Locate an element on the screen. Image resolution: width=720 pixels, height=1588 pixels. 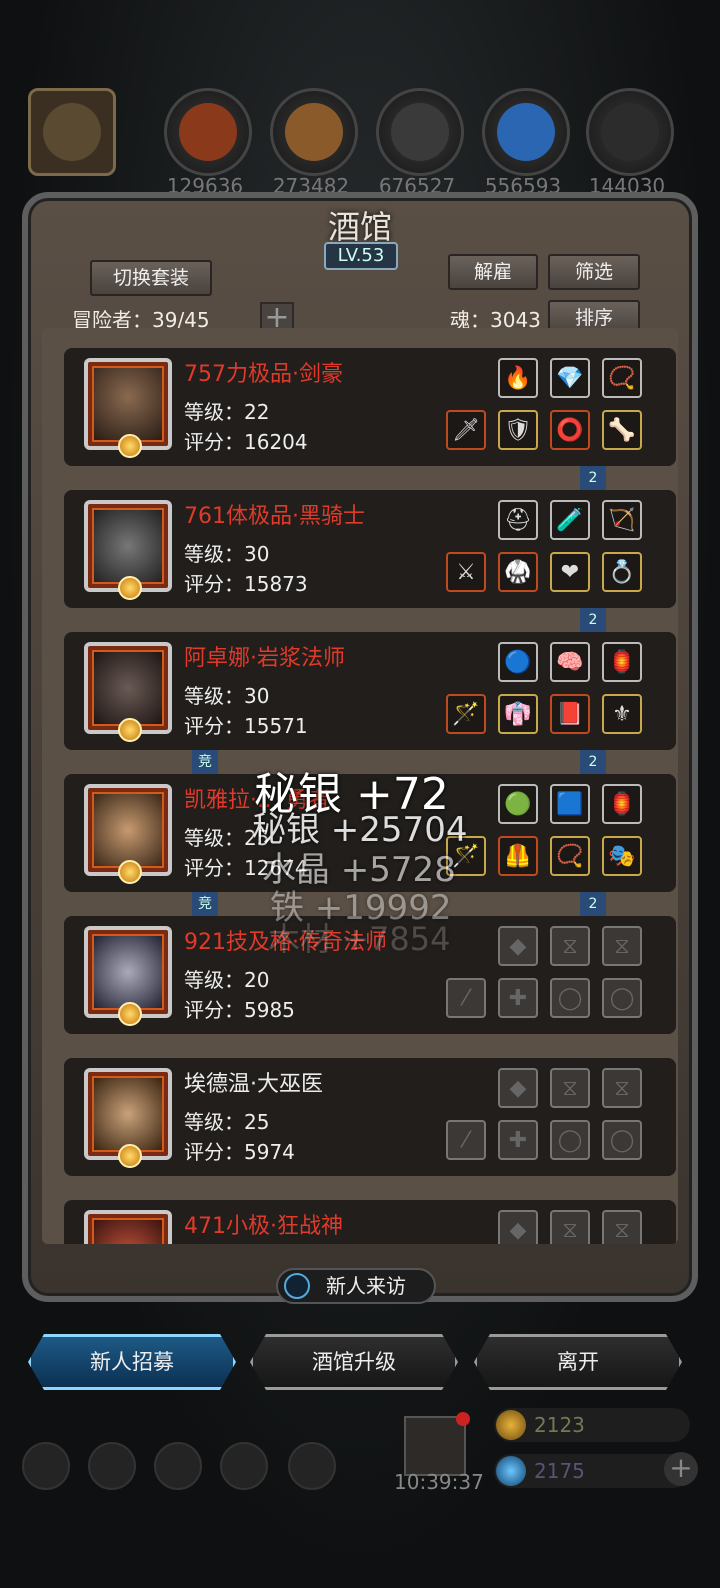
ring-icon: 💍 is located at coordinates (622, 572).